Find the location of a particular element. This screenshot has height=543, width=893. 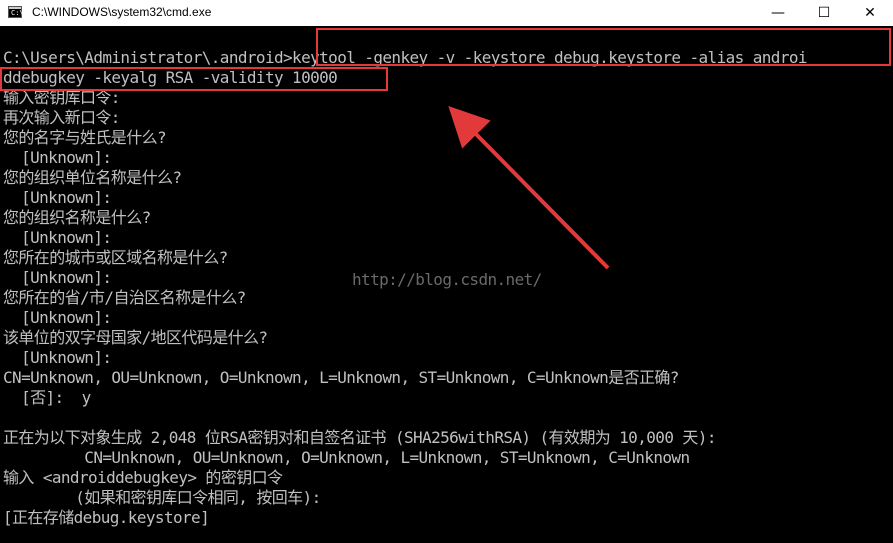

annotation-arrow-icon is located at coordinates (529, 188).